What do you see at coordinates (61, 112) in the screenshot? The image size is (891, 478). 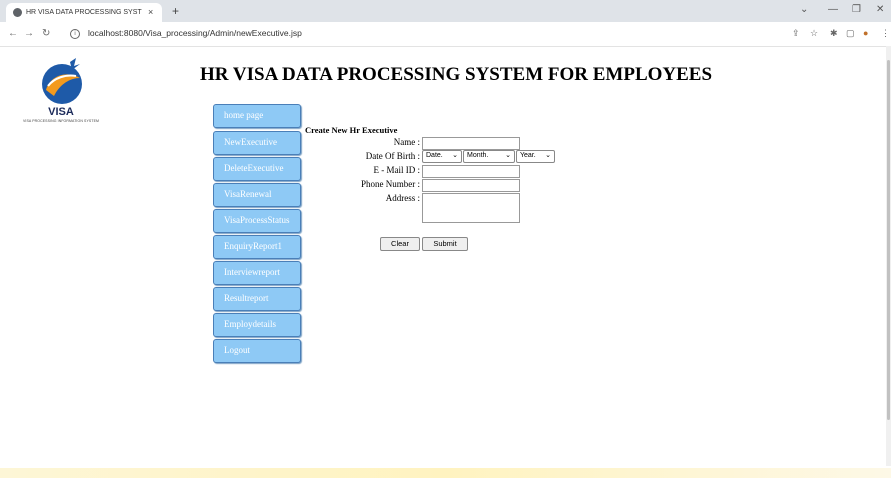 I see `logo-title: VISA` at bounding box center [61, 112].